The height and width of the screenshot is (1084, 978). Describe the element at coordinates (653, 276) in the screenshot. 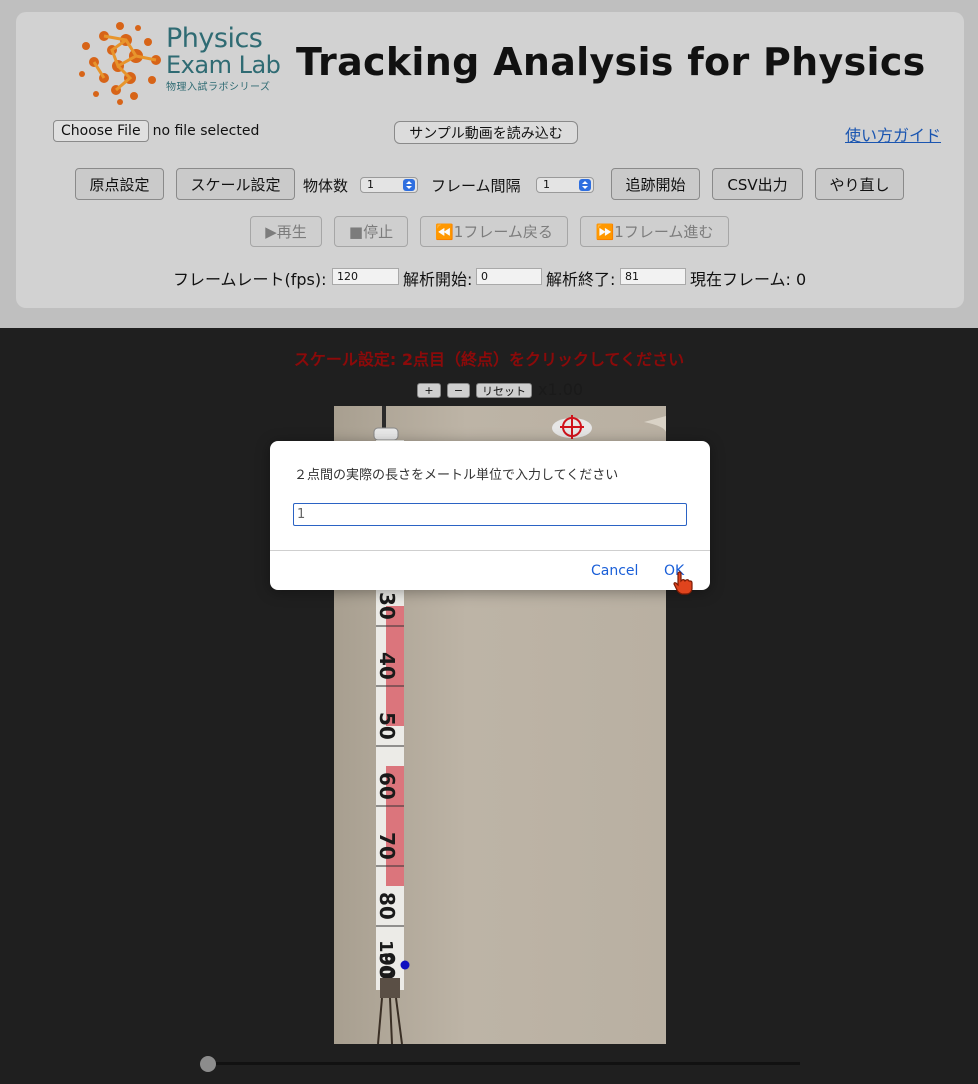

I see `analysis-end-input: 81` at that location.